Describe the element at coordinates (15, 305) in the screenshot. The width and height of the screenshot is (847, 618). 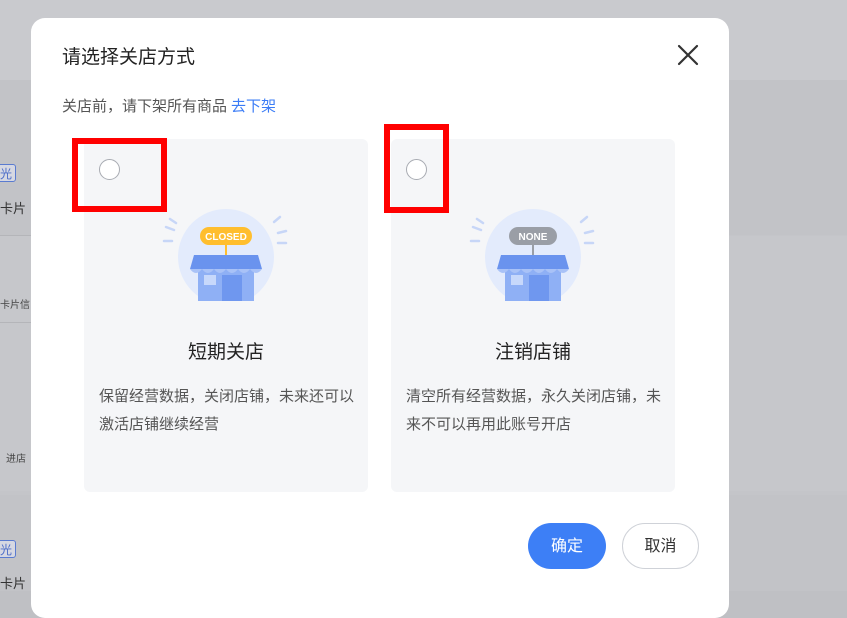
I see `background-text: 卡片信` at that location.